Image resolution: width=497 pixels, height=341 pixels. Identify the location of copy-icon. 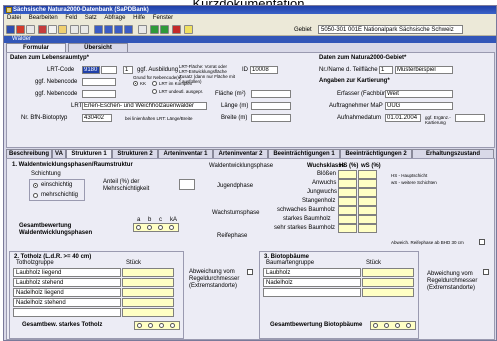
(52, 29).